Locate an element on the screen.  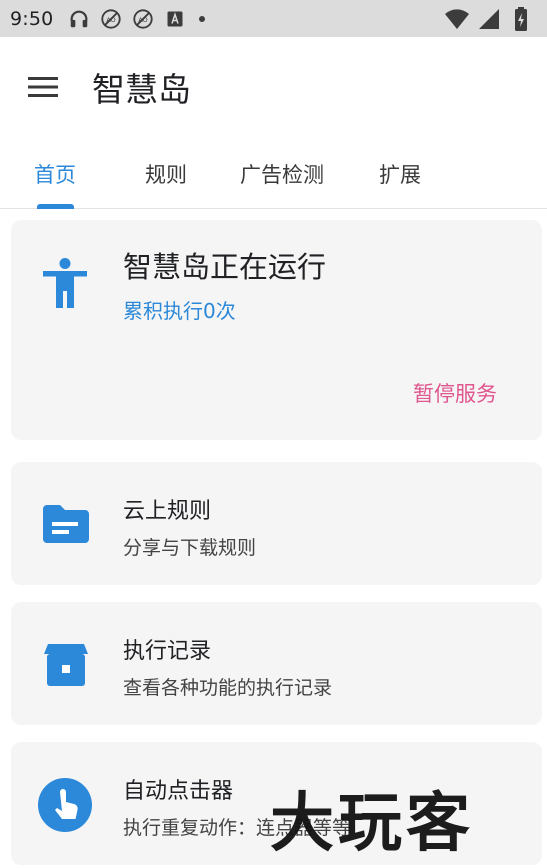
card-title: 自动点击器 is located at coordinates (178, 791).